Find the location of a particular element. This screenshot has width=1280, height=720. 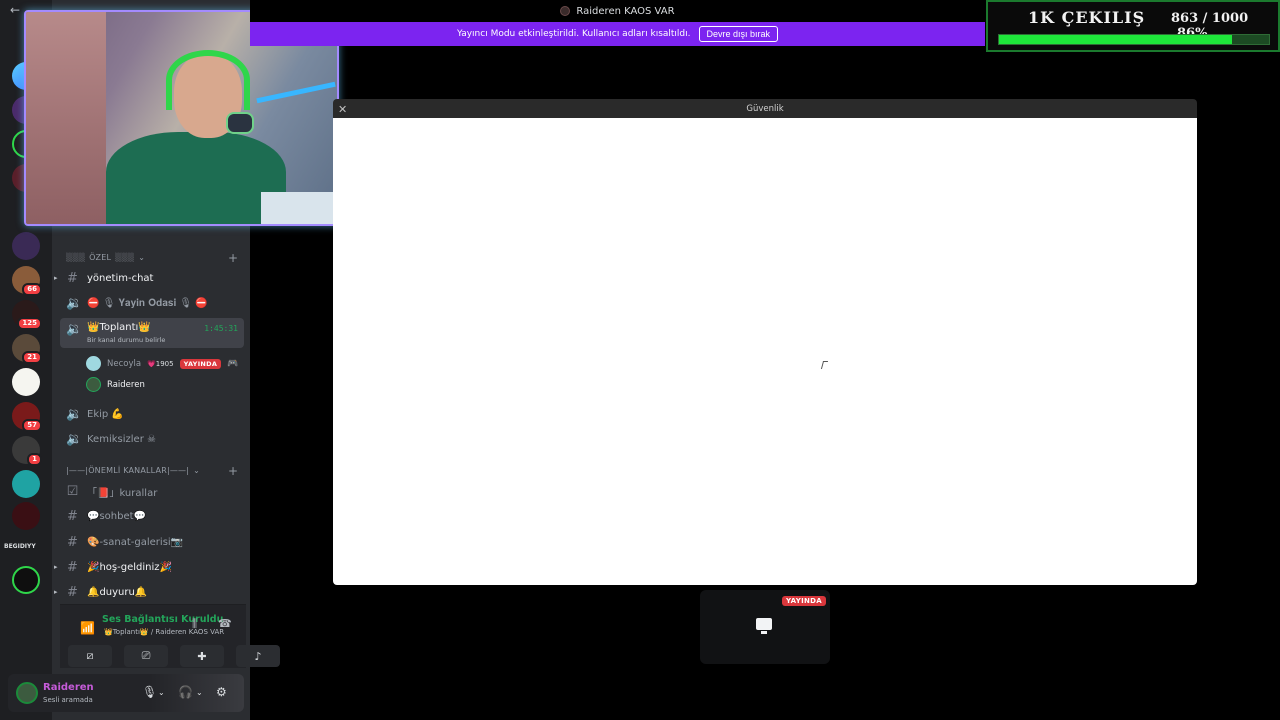

activities-icon: ✚ is located at coordinates (202, 656).